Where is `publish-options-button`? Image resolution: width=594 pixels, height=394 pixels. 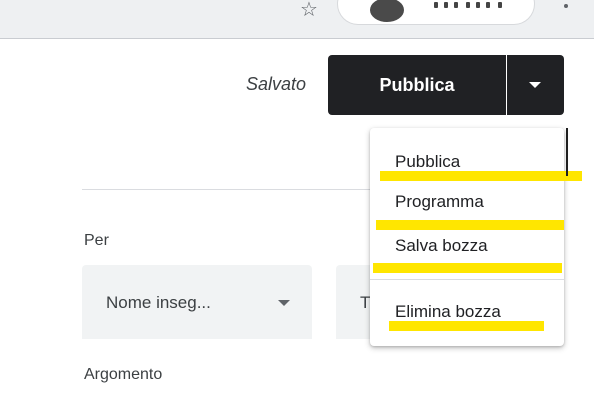 publish-options-button is located at coordinates (535, 85).